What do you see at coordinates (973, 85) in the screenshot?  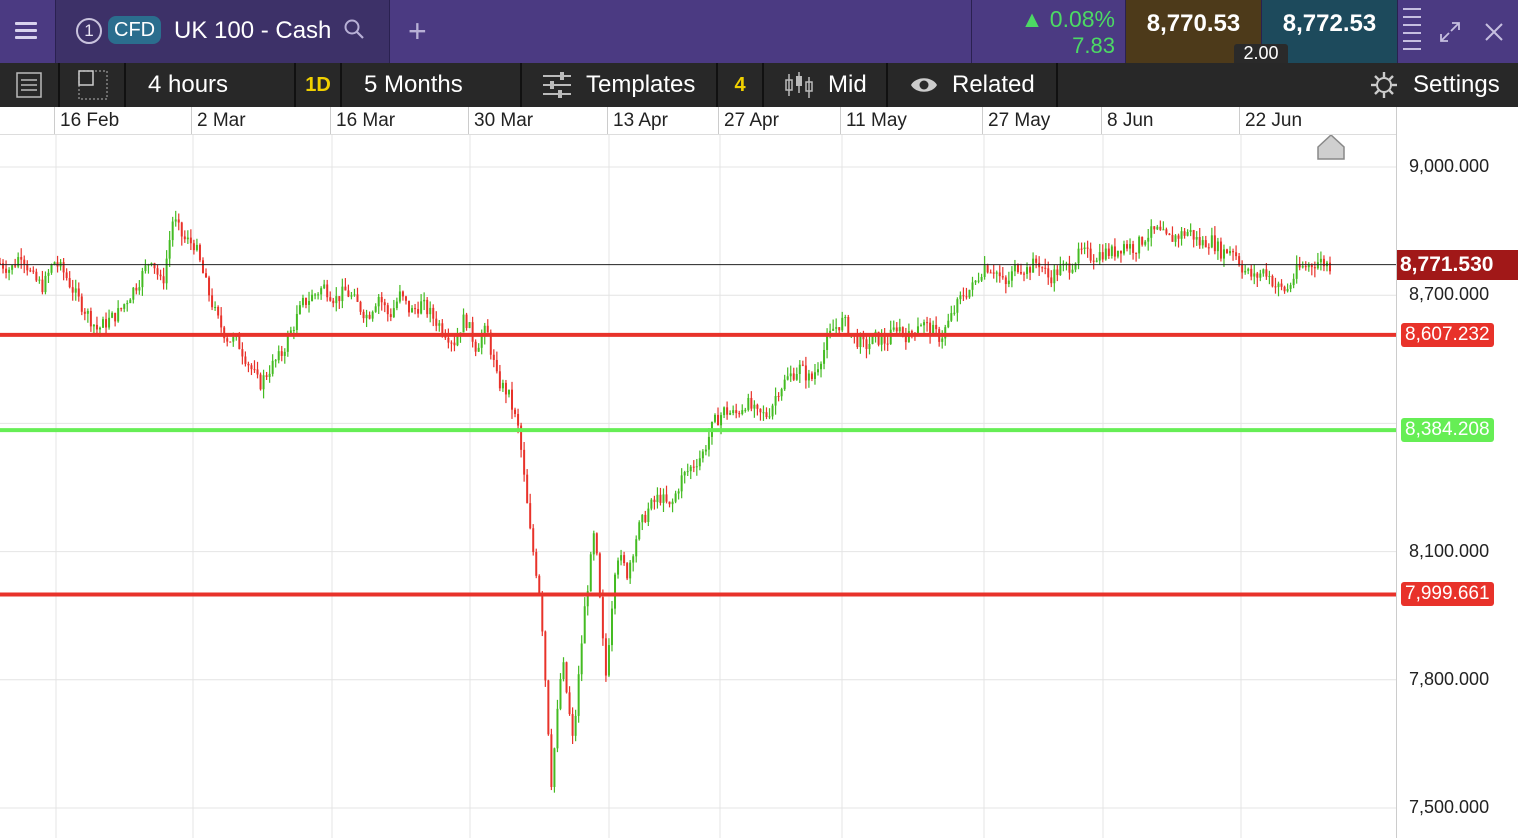 I see `related-button: Related` at bounding box center [973, 85].